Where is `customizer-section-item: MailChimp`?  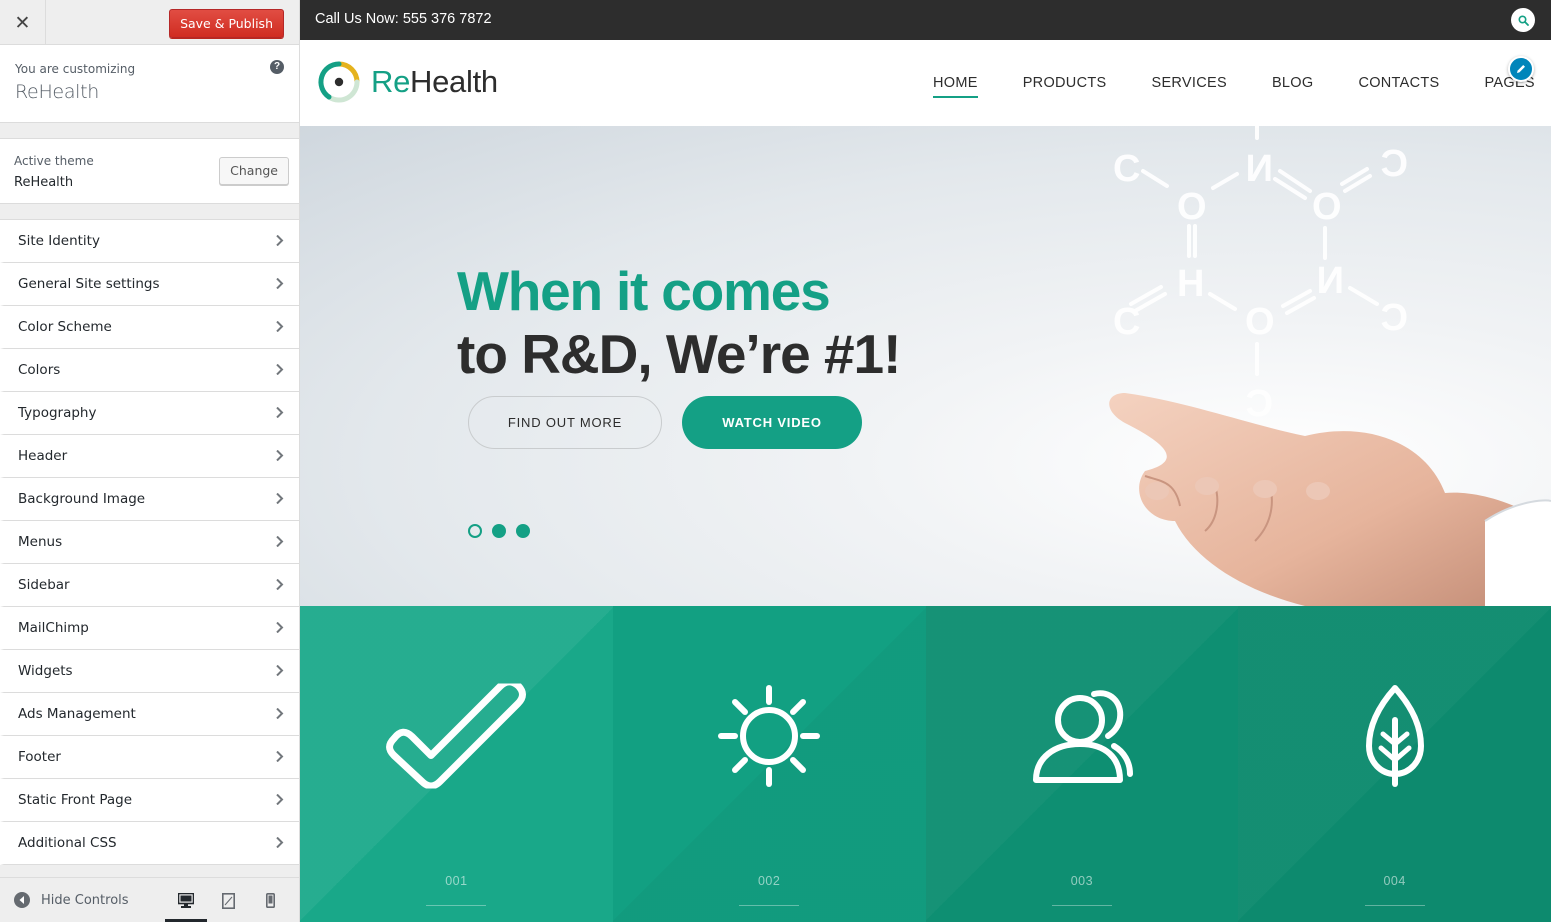 customizer-section-item: MailChimp is located at coordinates (149, 628).